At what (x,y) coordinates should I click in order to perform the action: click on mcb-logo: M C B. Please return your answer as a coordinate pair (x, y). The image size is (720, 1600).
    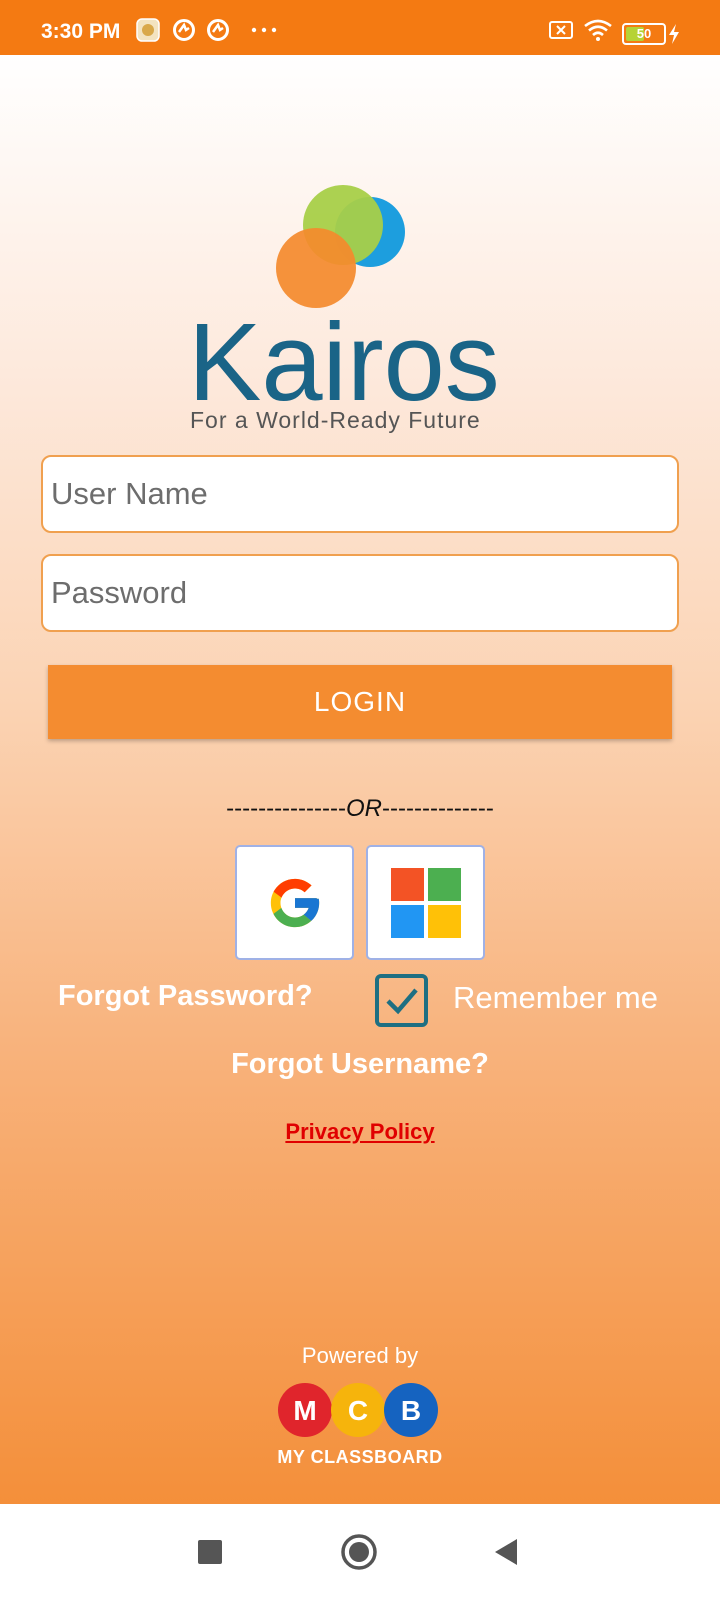
    Looking at the image, I should click on (358, 1410).